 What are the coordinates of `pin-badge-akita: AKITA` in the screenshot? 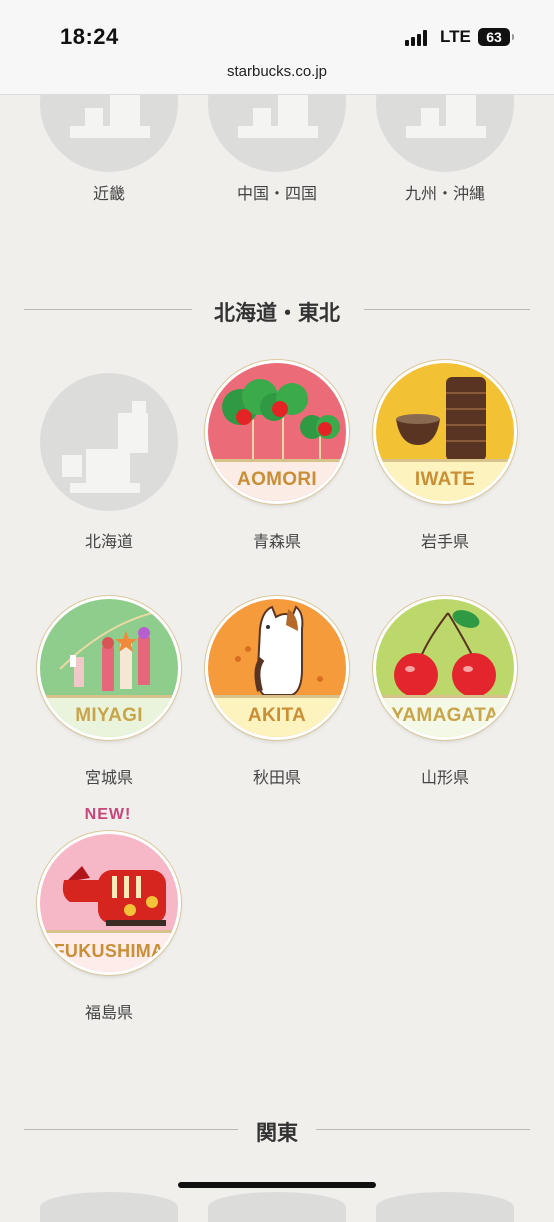 It's located at (277, 668).